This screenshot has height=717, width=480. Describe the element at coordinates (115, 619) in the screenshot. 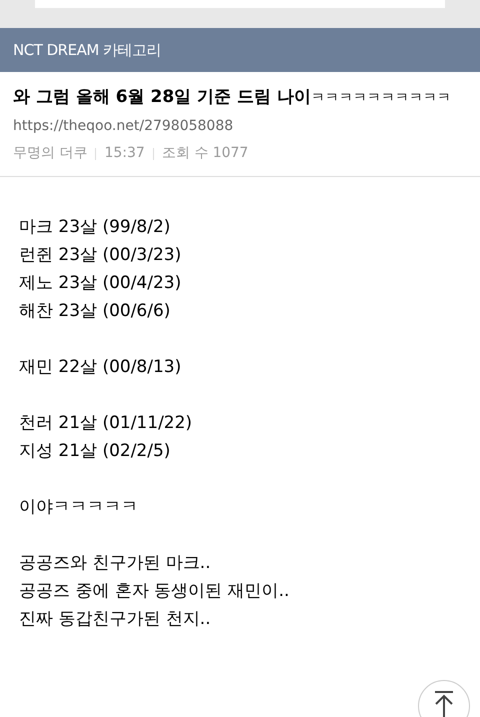

I see `body-text-line: 진짜 동갑친구가된 천지..` at that location.